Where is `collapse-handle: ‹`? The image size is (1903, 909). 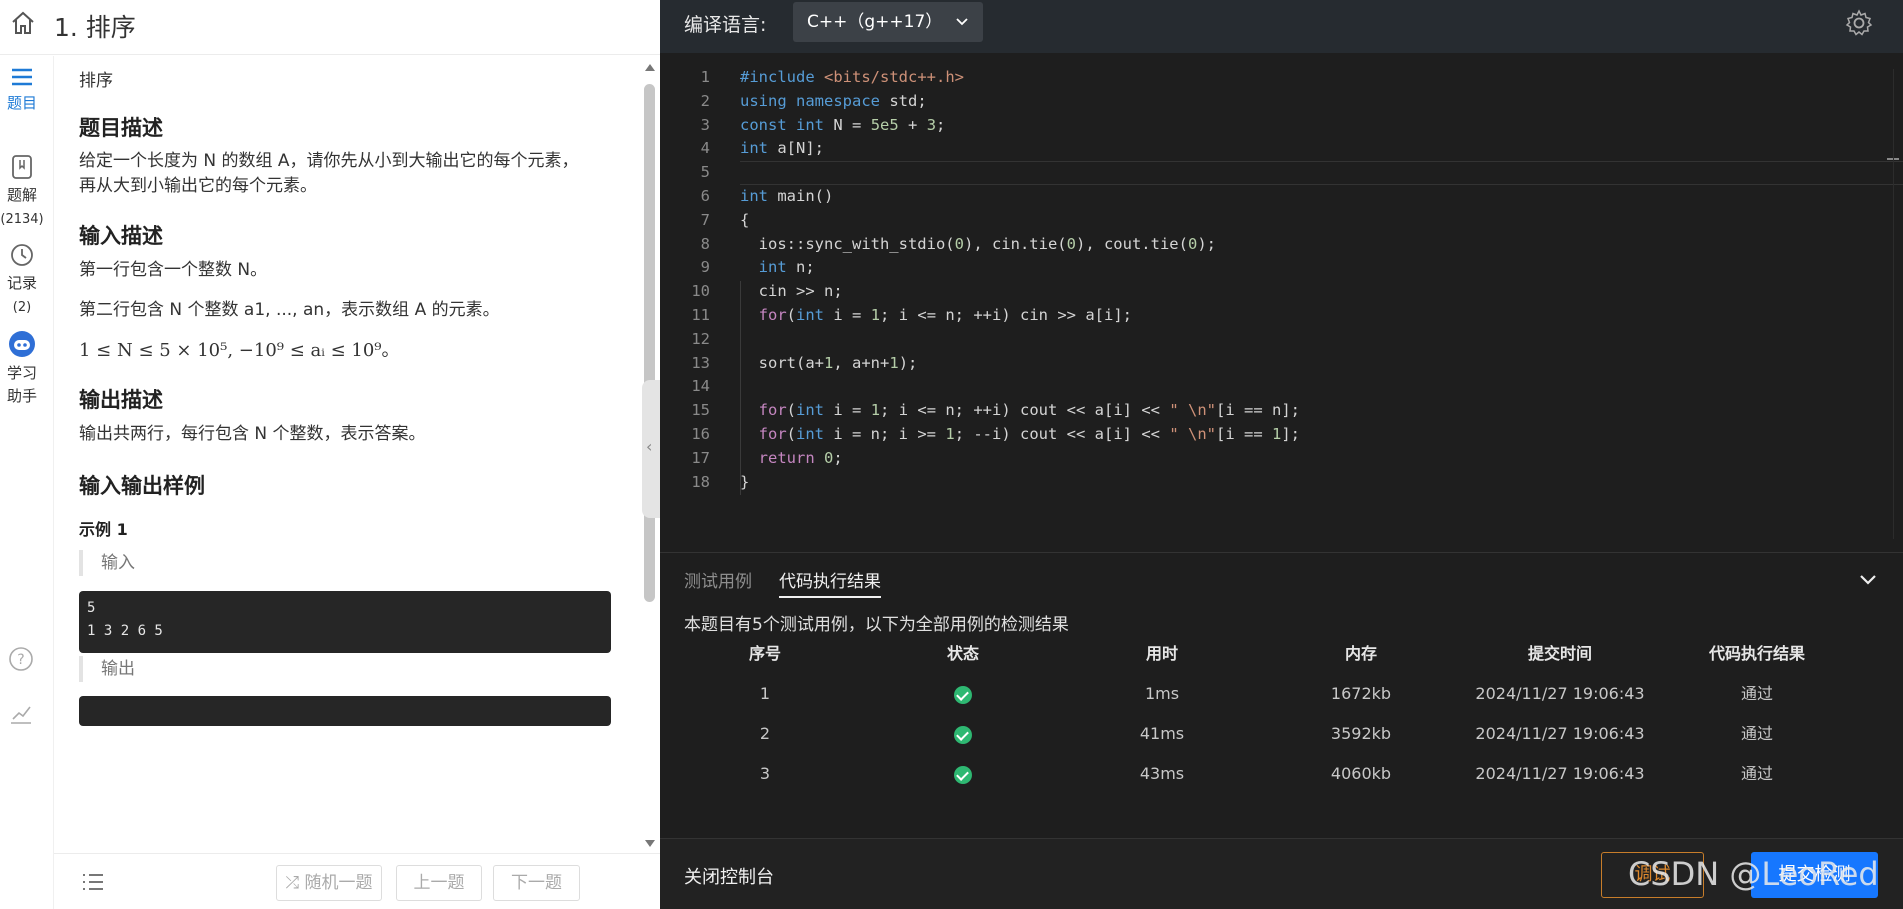
collapse-handle: ‹ is located at coordinates (651, 449).